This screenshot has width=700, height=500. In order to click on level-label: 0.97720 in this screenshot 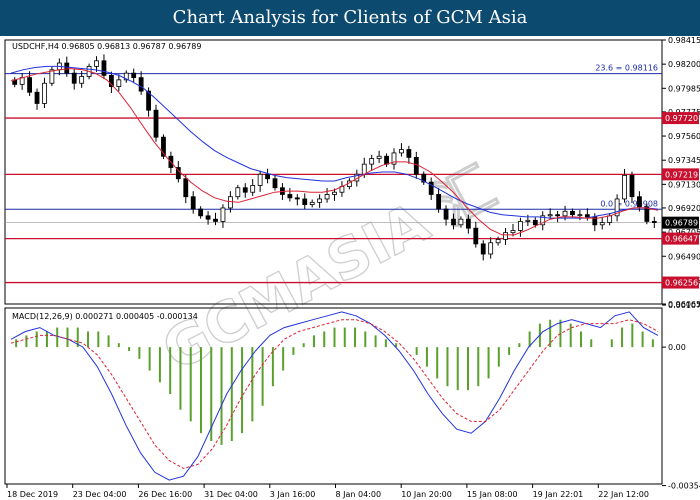, I will do `click(681, 118)`.